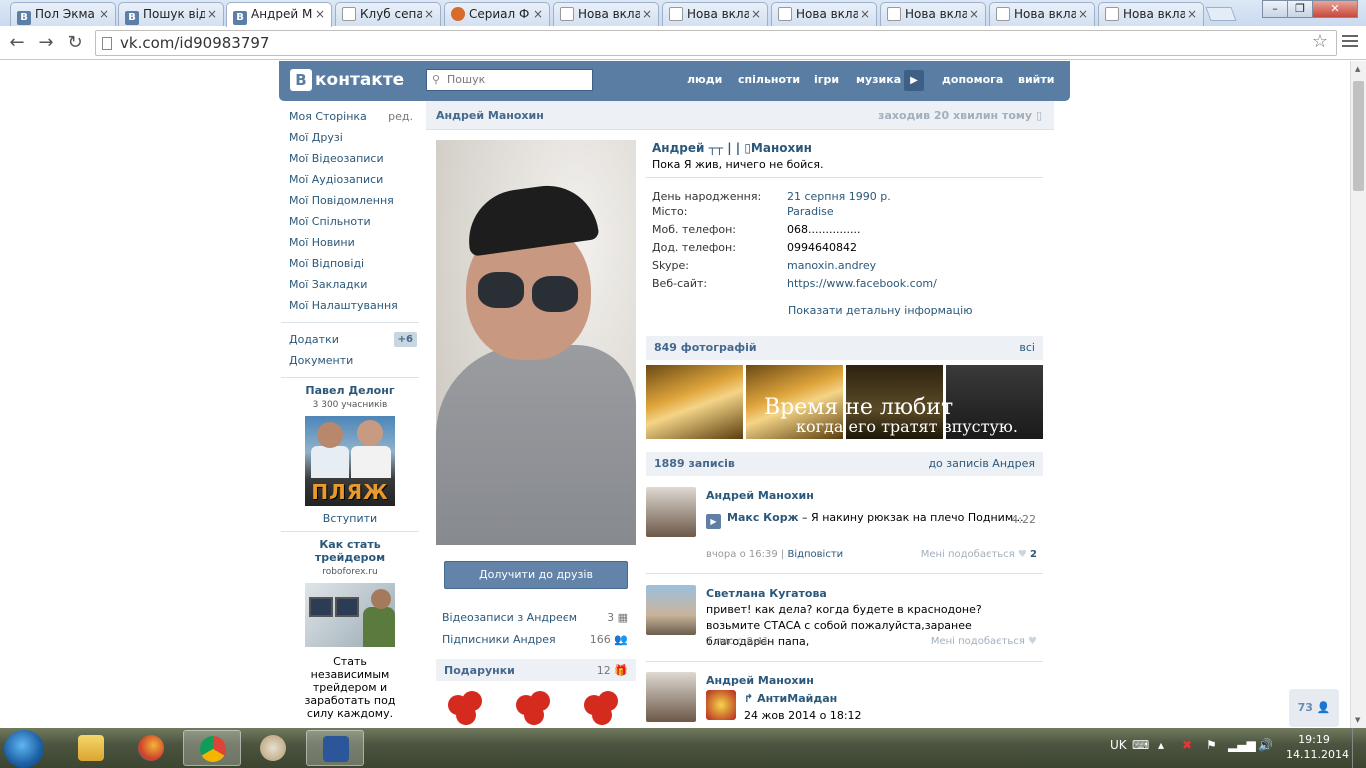  Describe the element at coordinates (1211, 745) in the screenshot. I see `flag-icon: ⚑` at that location.